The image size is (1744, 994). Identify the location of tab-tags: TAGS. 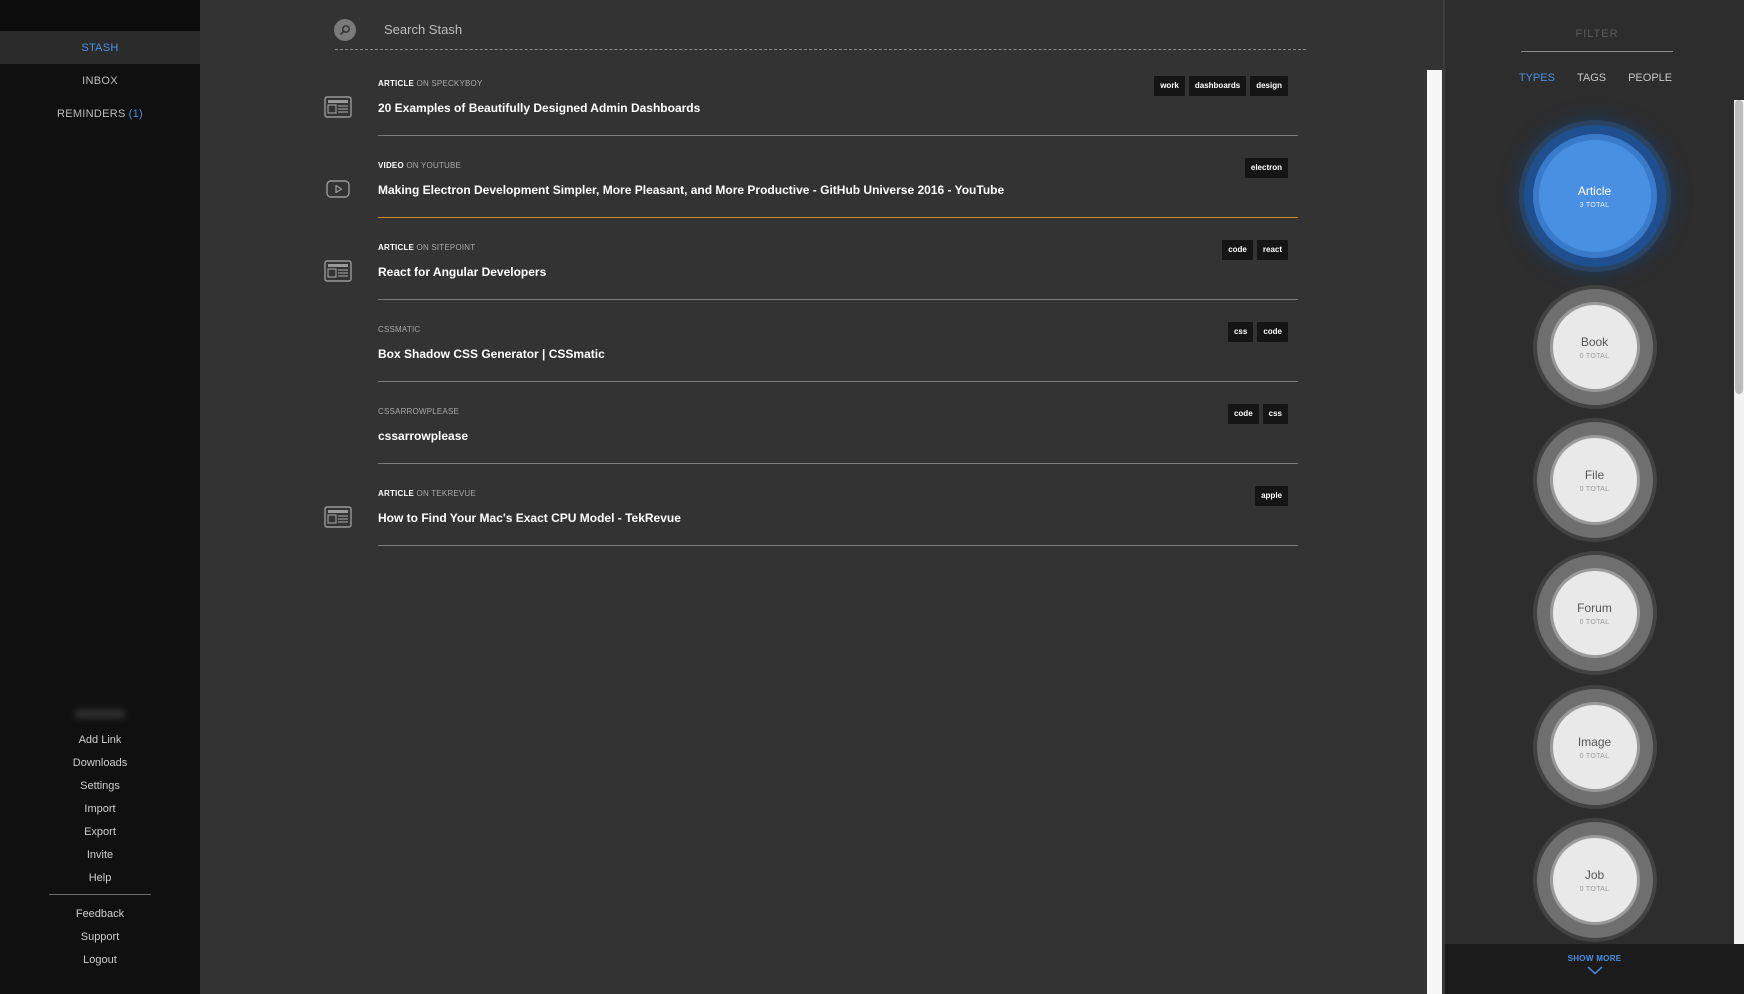
(1591, 78).